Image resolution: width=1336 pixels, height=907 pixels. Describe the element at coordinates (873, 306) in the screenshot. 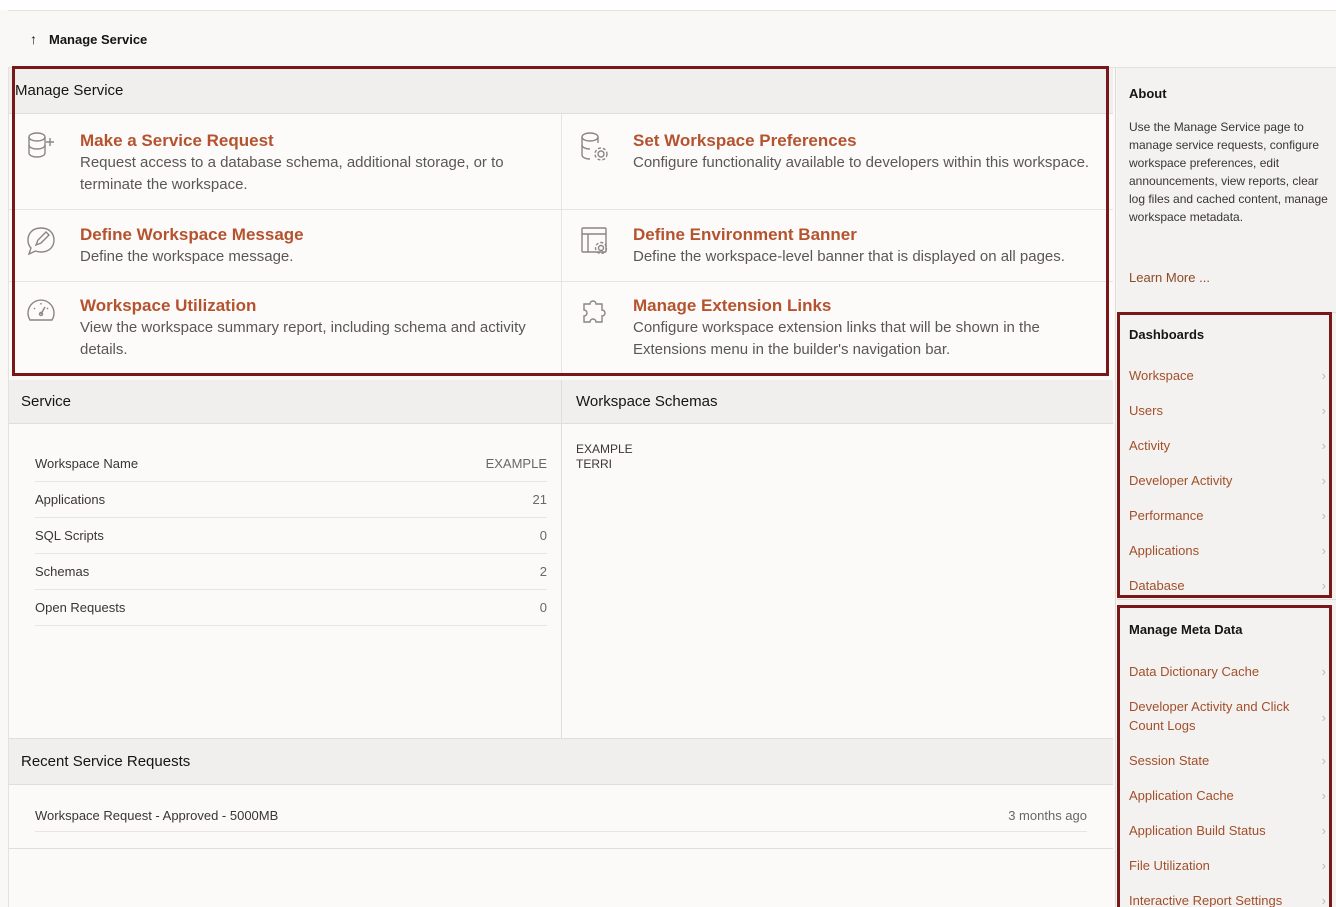

I see `card-title: Manage Extension Links` at that location.